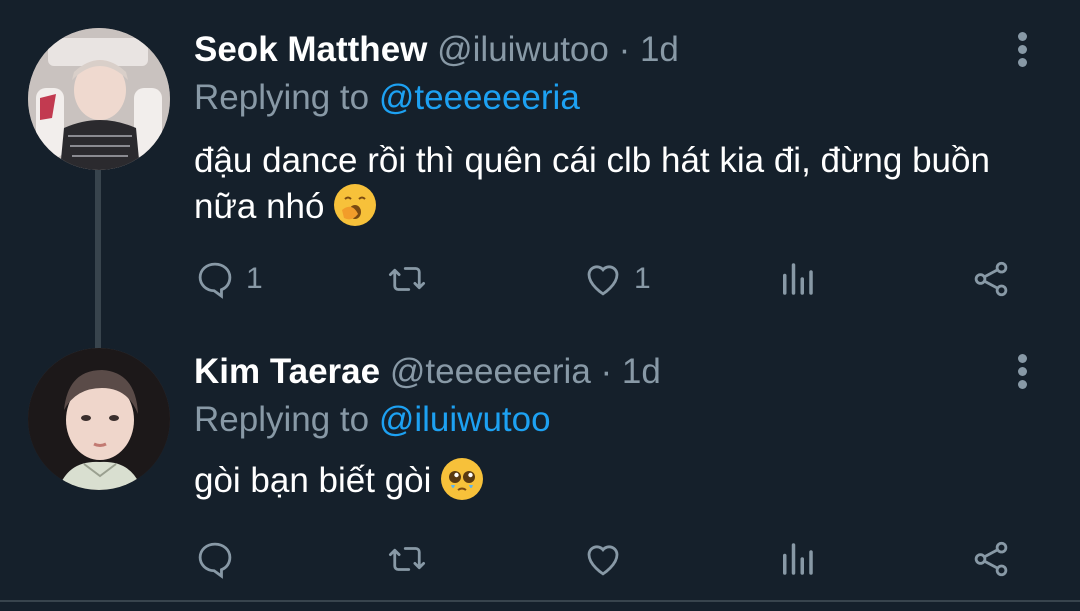  What do you see at coordinates (490, 371) in the screenshot?
I see `username: @teeeeeeria` at bounding box center [490, 371].